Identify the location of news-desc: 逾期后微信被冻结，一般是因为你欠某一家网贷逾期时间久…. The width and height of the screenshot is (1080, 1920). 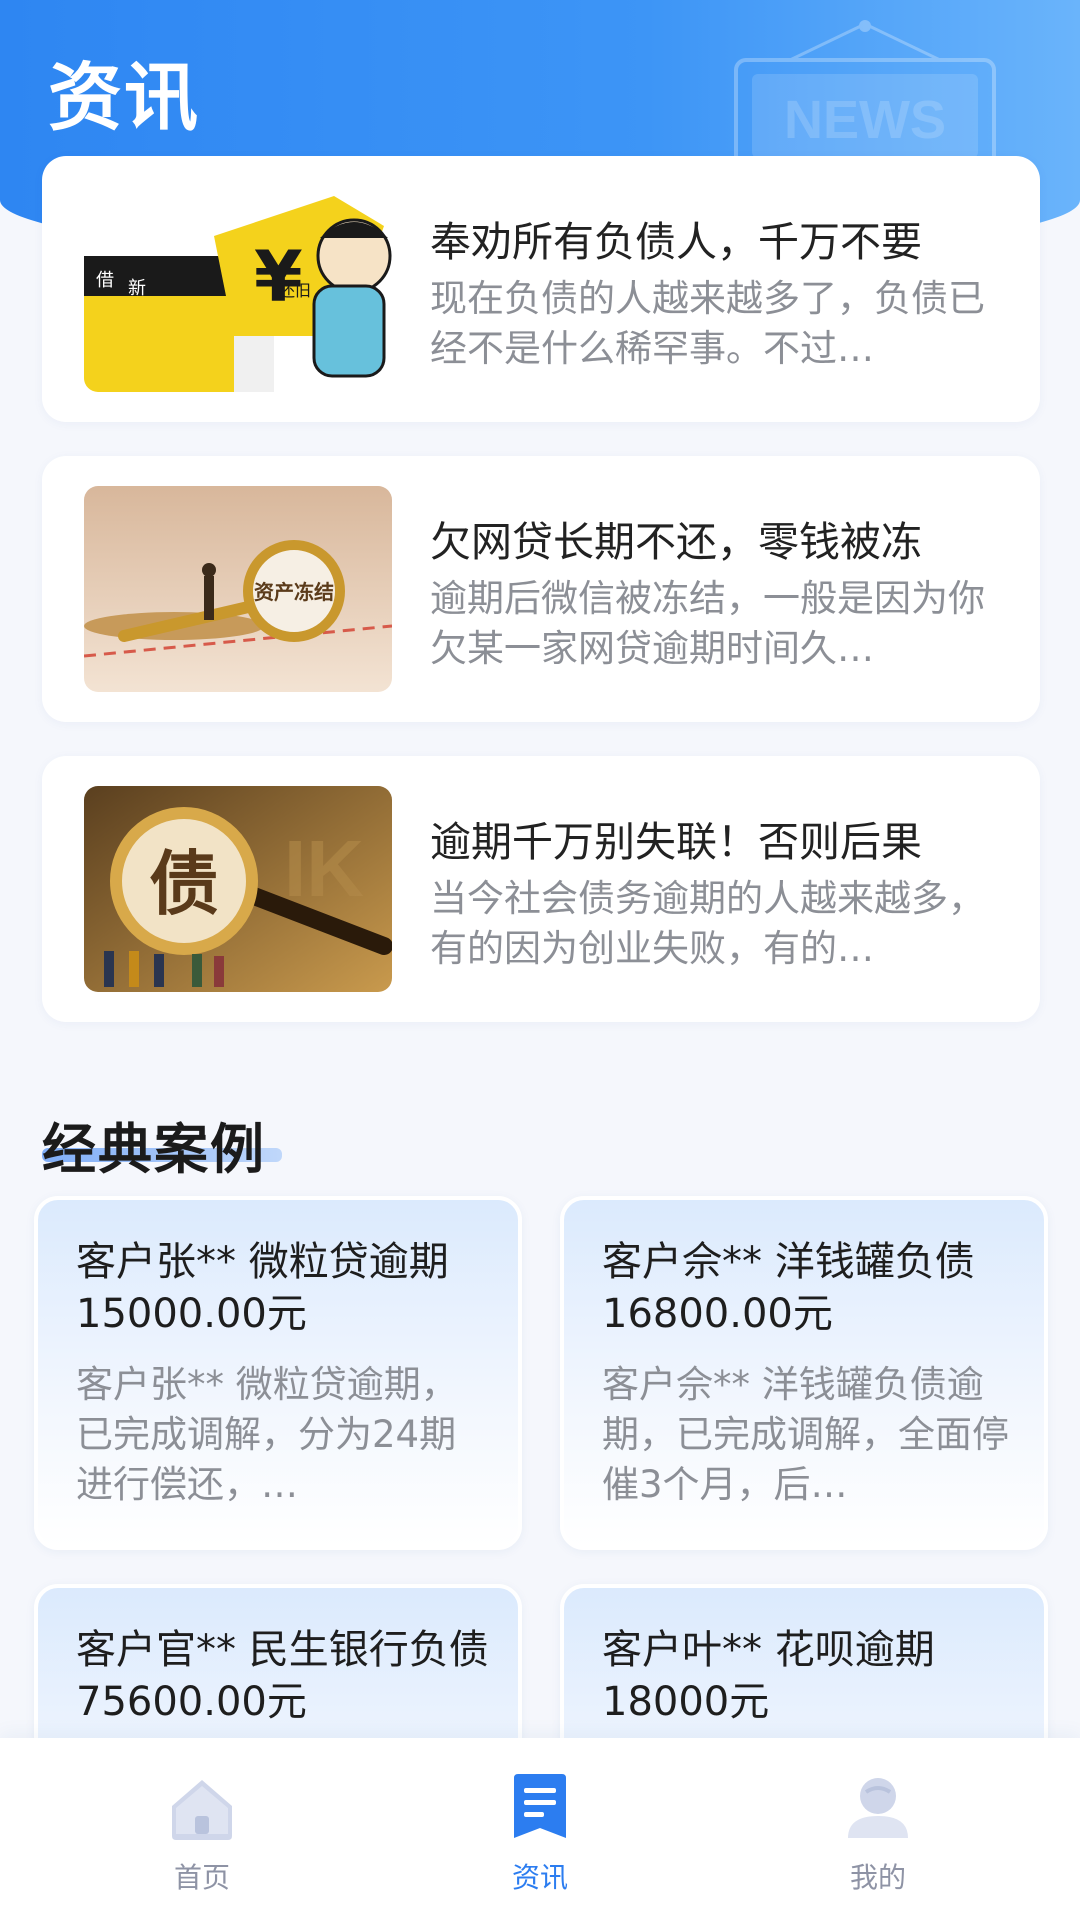
(707, 623).